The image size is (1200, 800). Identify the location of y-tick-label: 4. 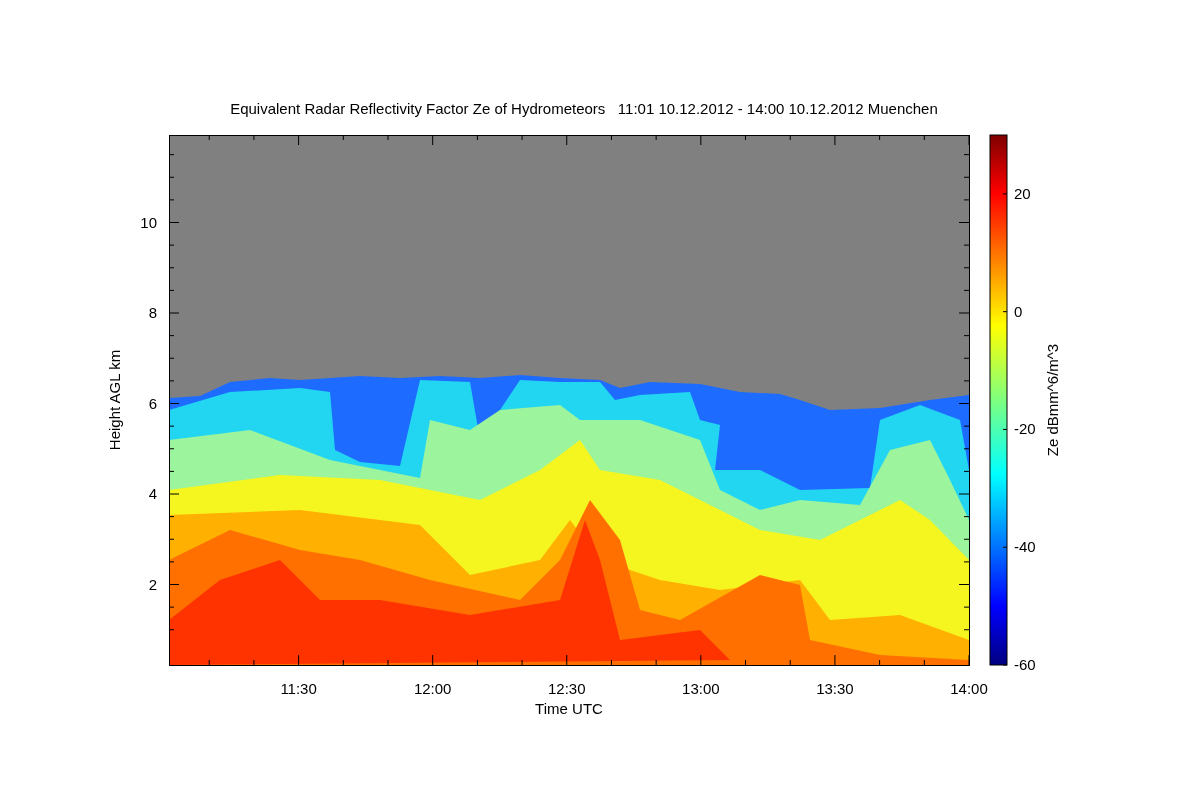
(152, 493).